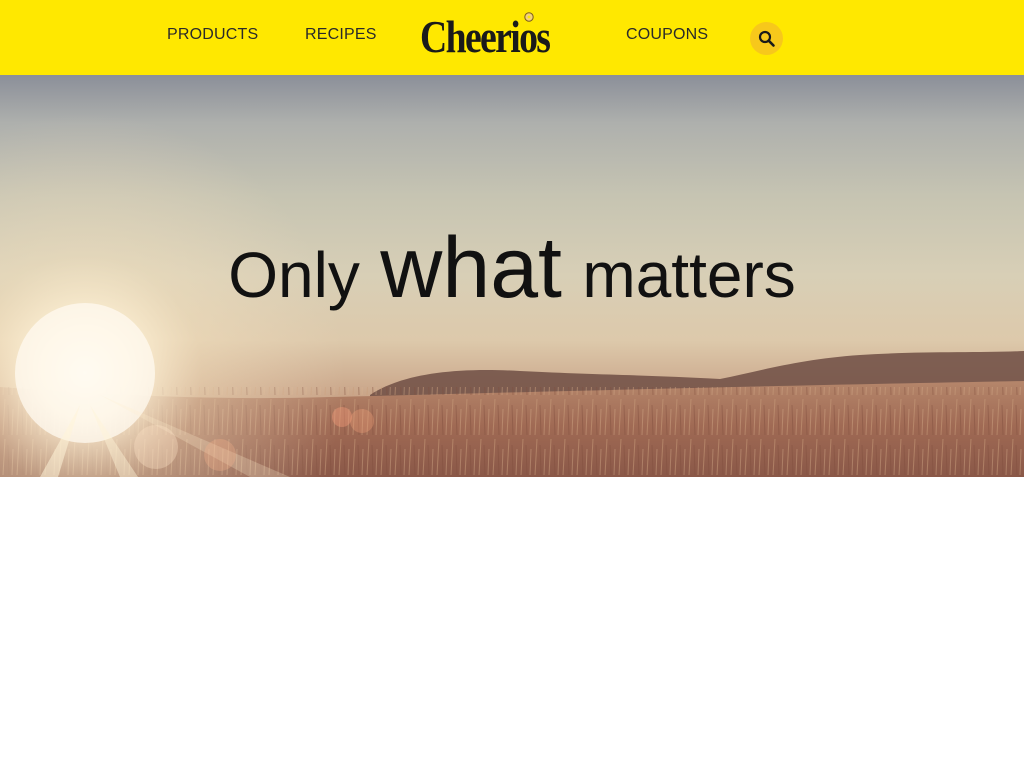  Describe the element at coordinates (212, 35) in the screenshot. I see `nav-products-link: PRODUCTS` at that location.